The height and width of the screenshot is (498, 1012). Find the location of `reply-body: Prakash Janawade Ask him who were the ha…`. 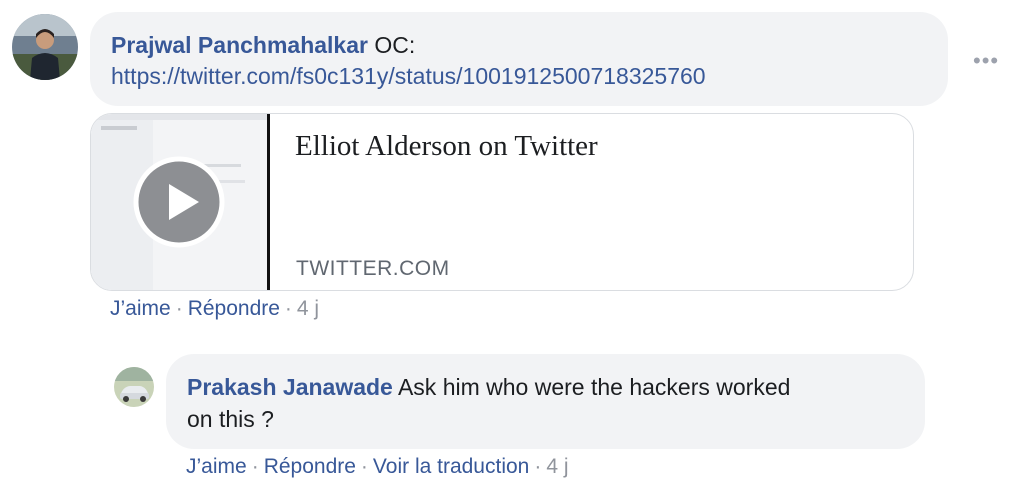

reply-body: Prakash Janawade Ask him who were the ha… is located at coordinates (547, 387).